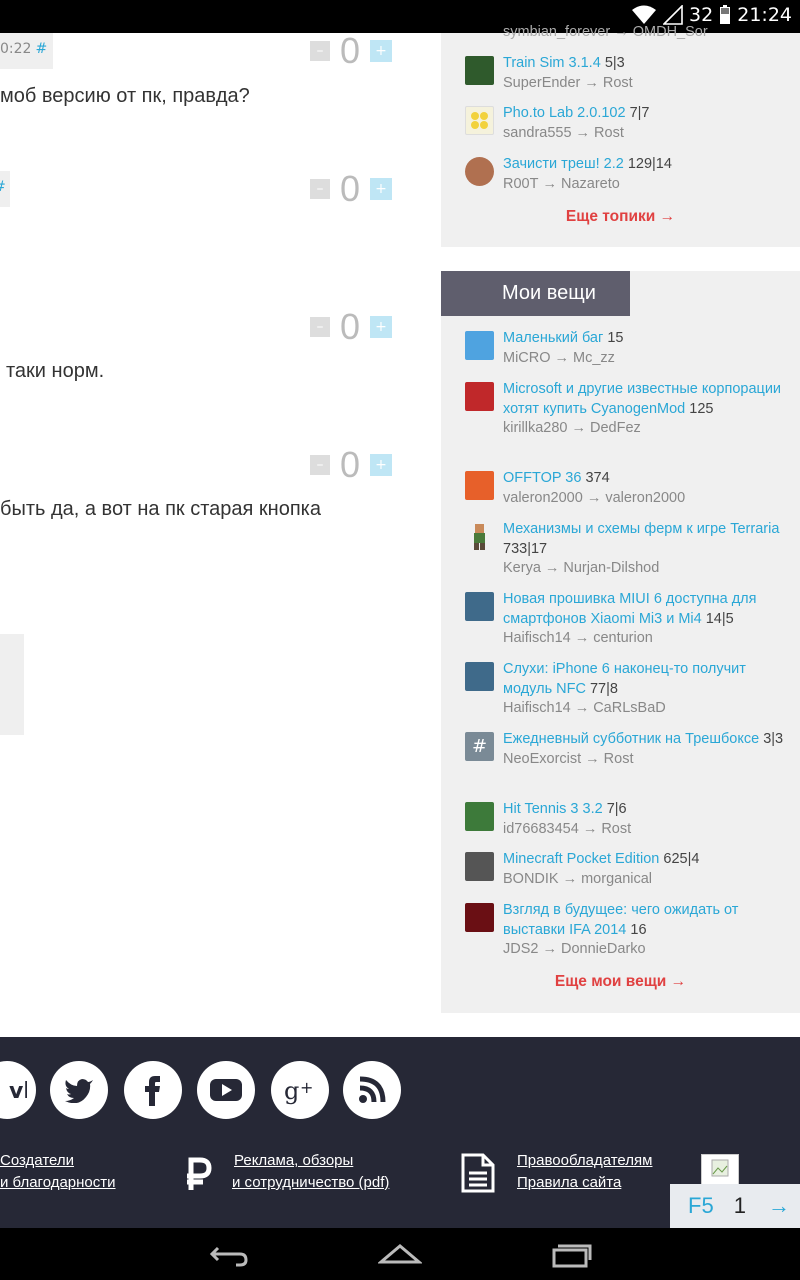 The image size is (800, 1280). I want to click on facebook-icon, so click(153, 1090).